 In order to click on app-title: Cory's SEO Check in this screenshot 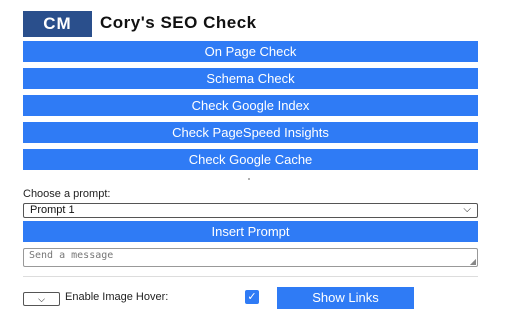, I will do `click(178, 22)`.